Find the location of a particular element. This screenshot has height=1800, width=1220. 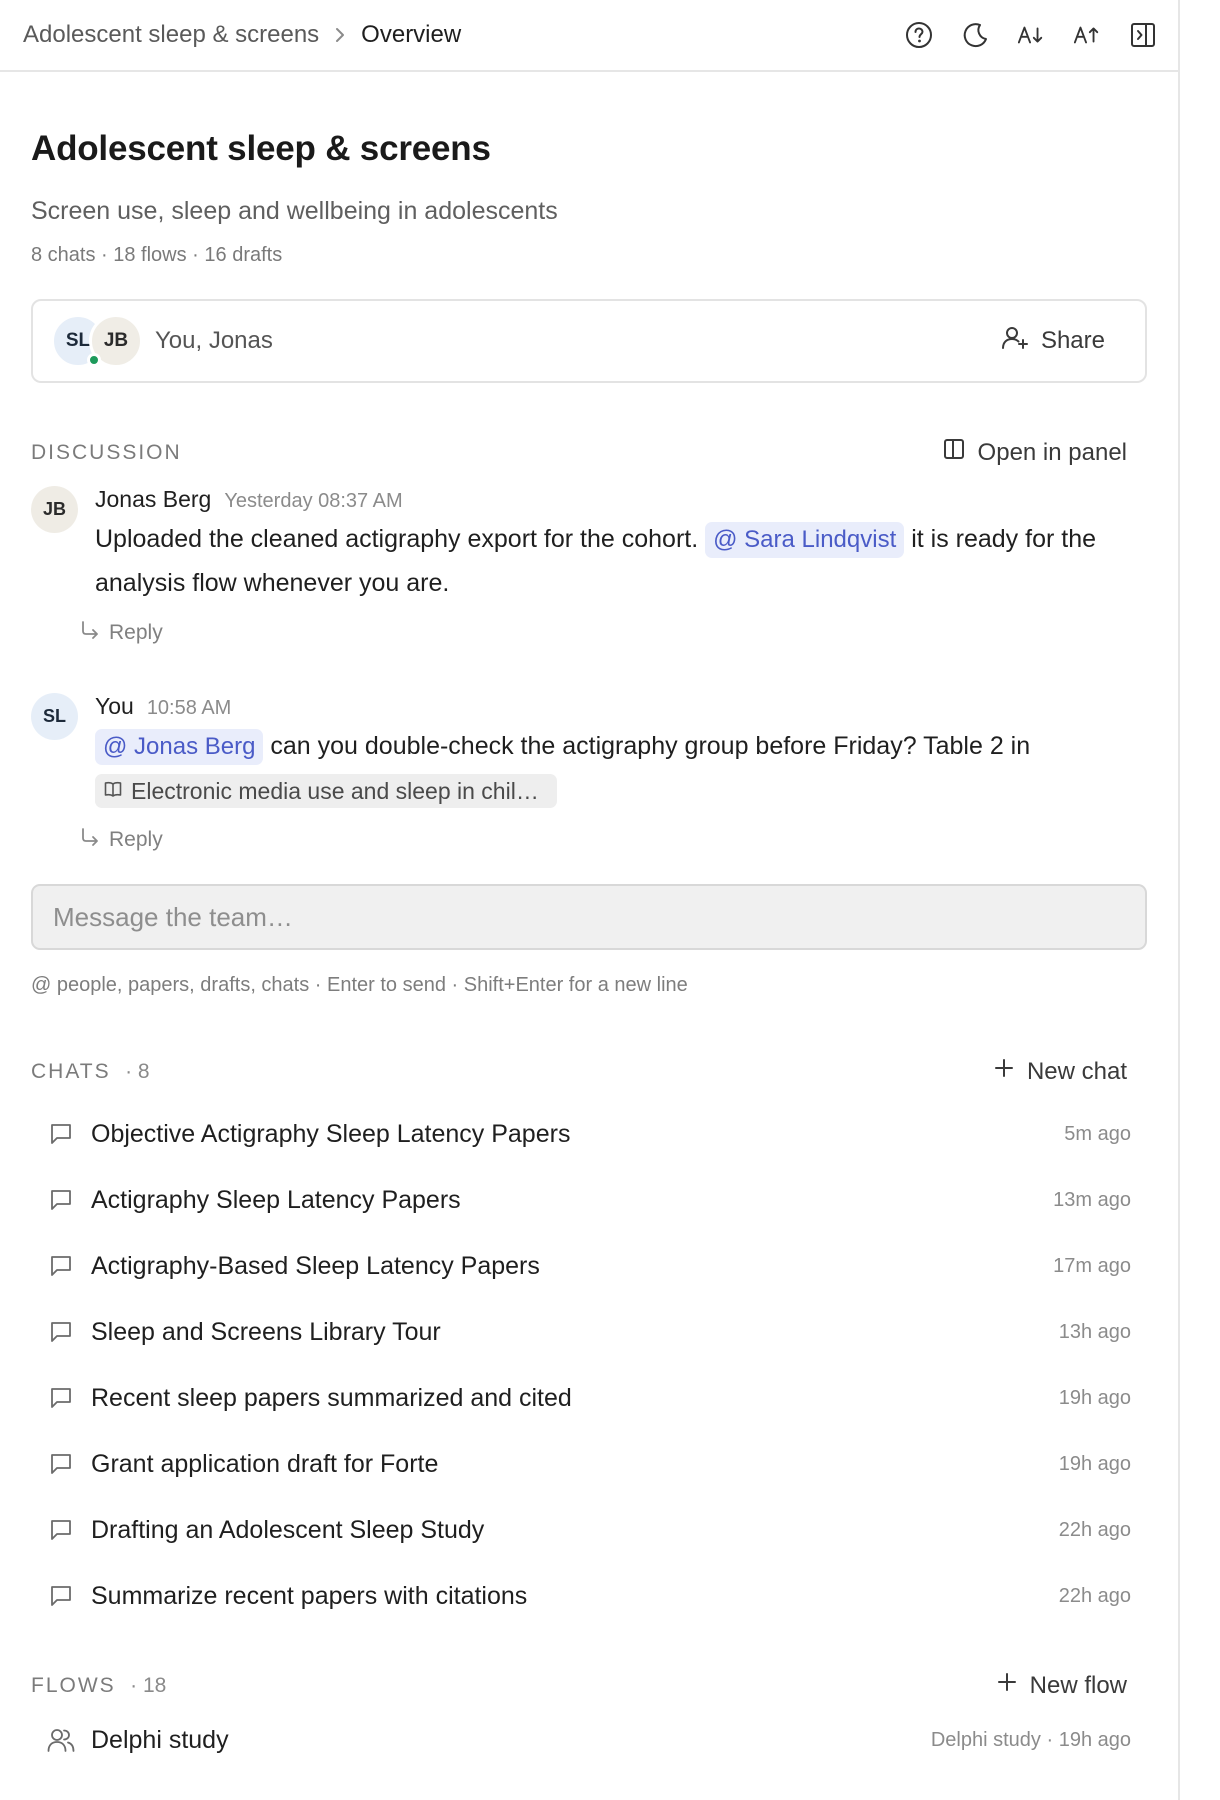

message-time: Yesterday 08:37 AM is located at coordinates (313, 501).